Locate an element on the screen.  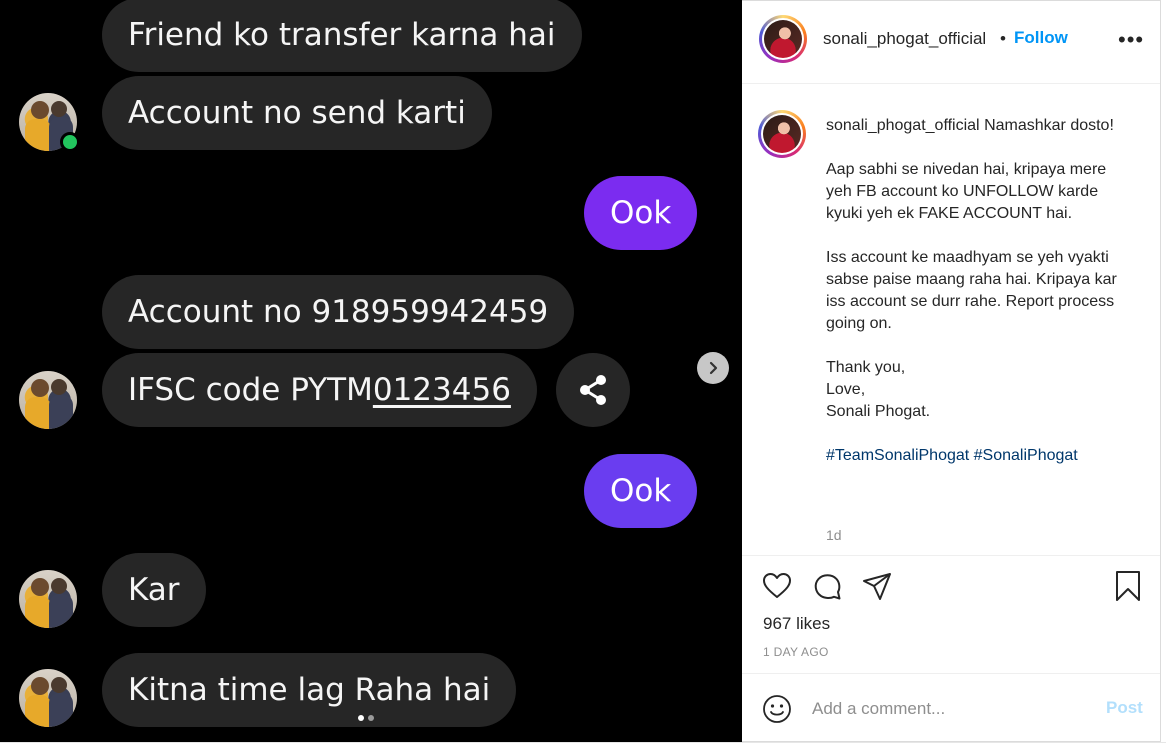
header-username: sonali_phogat_official is located at coordinates (904, 39).